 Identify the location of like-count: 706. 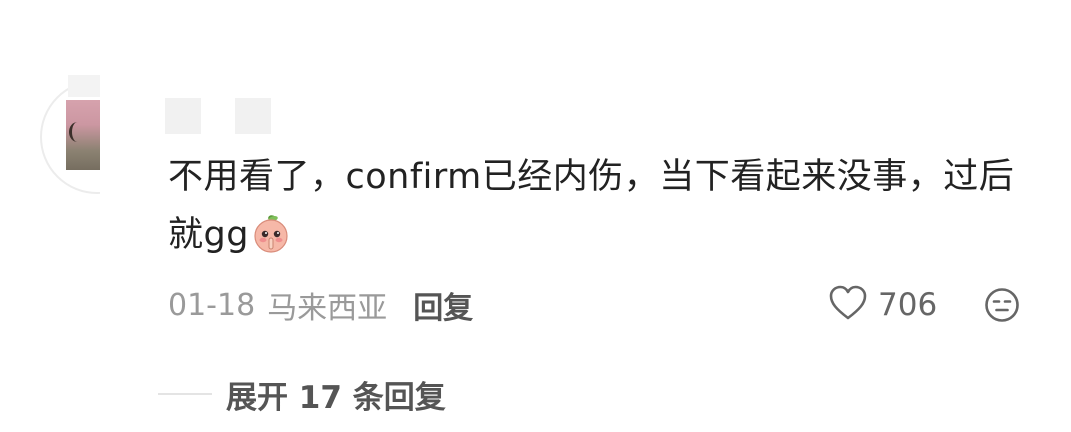
(908, 305).